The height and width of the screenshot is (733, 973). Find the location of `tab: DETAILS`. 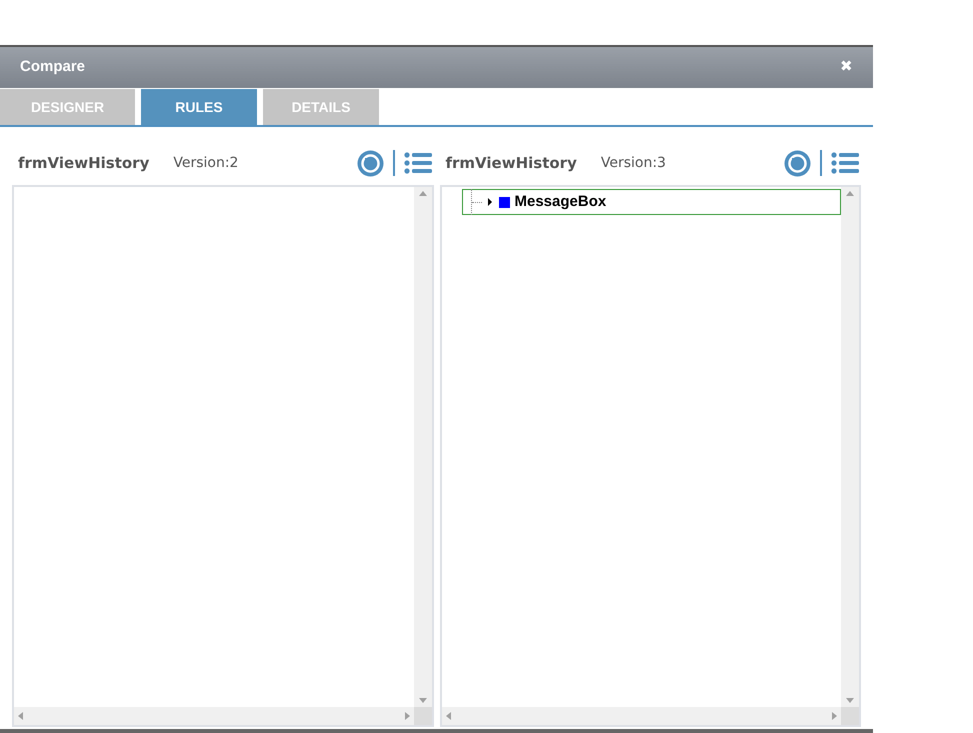

tab: DETAILS is located at coordinates (321, 107).